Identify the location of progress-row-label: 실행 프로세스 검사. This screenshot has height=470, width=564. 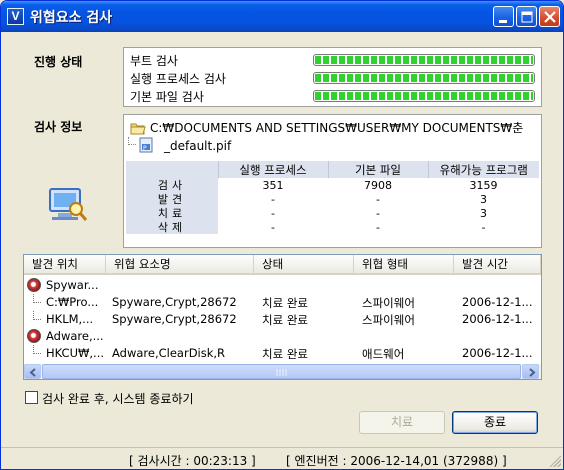
(178, 79).